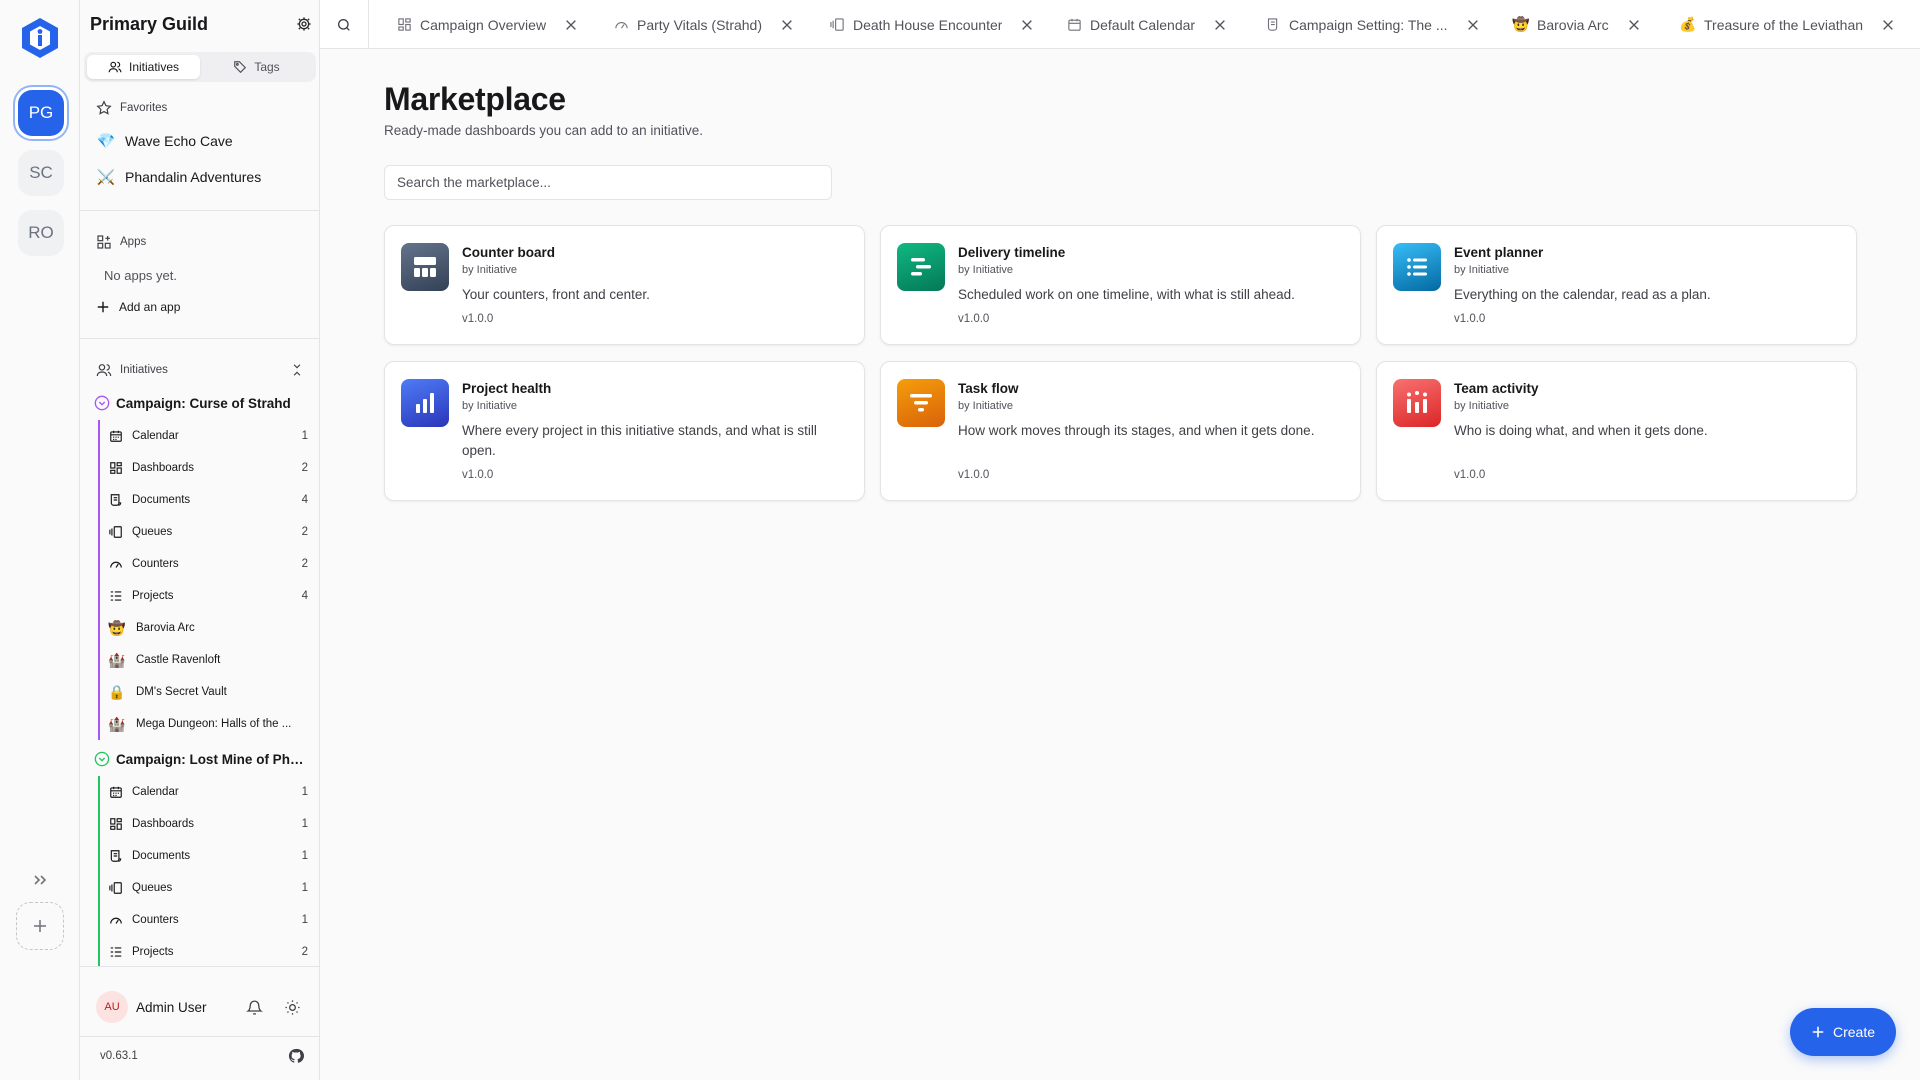  I want to click on version-row: v0.63.1, so click(202, 1056).